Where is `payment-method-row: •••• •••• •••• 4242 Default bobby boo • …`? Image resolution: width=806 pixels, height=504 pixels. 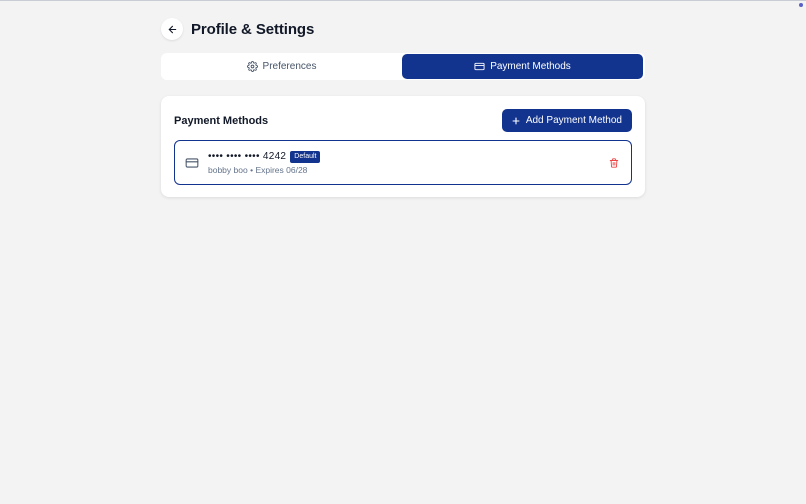 payment-method-row: •••• •••• •••• 4242 Default bobby boo • … is located at coordinates (403, 162).